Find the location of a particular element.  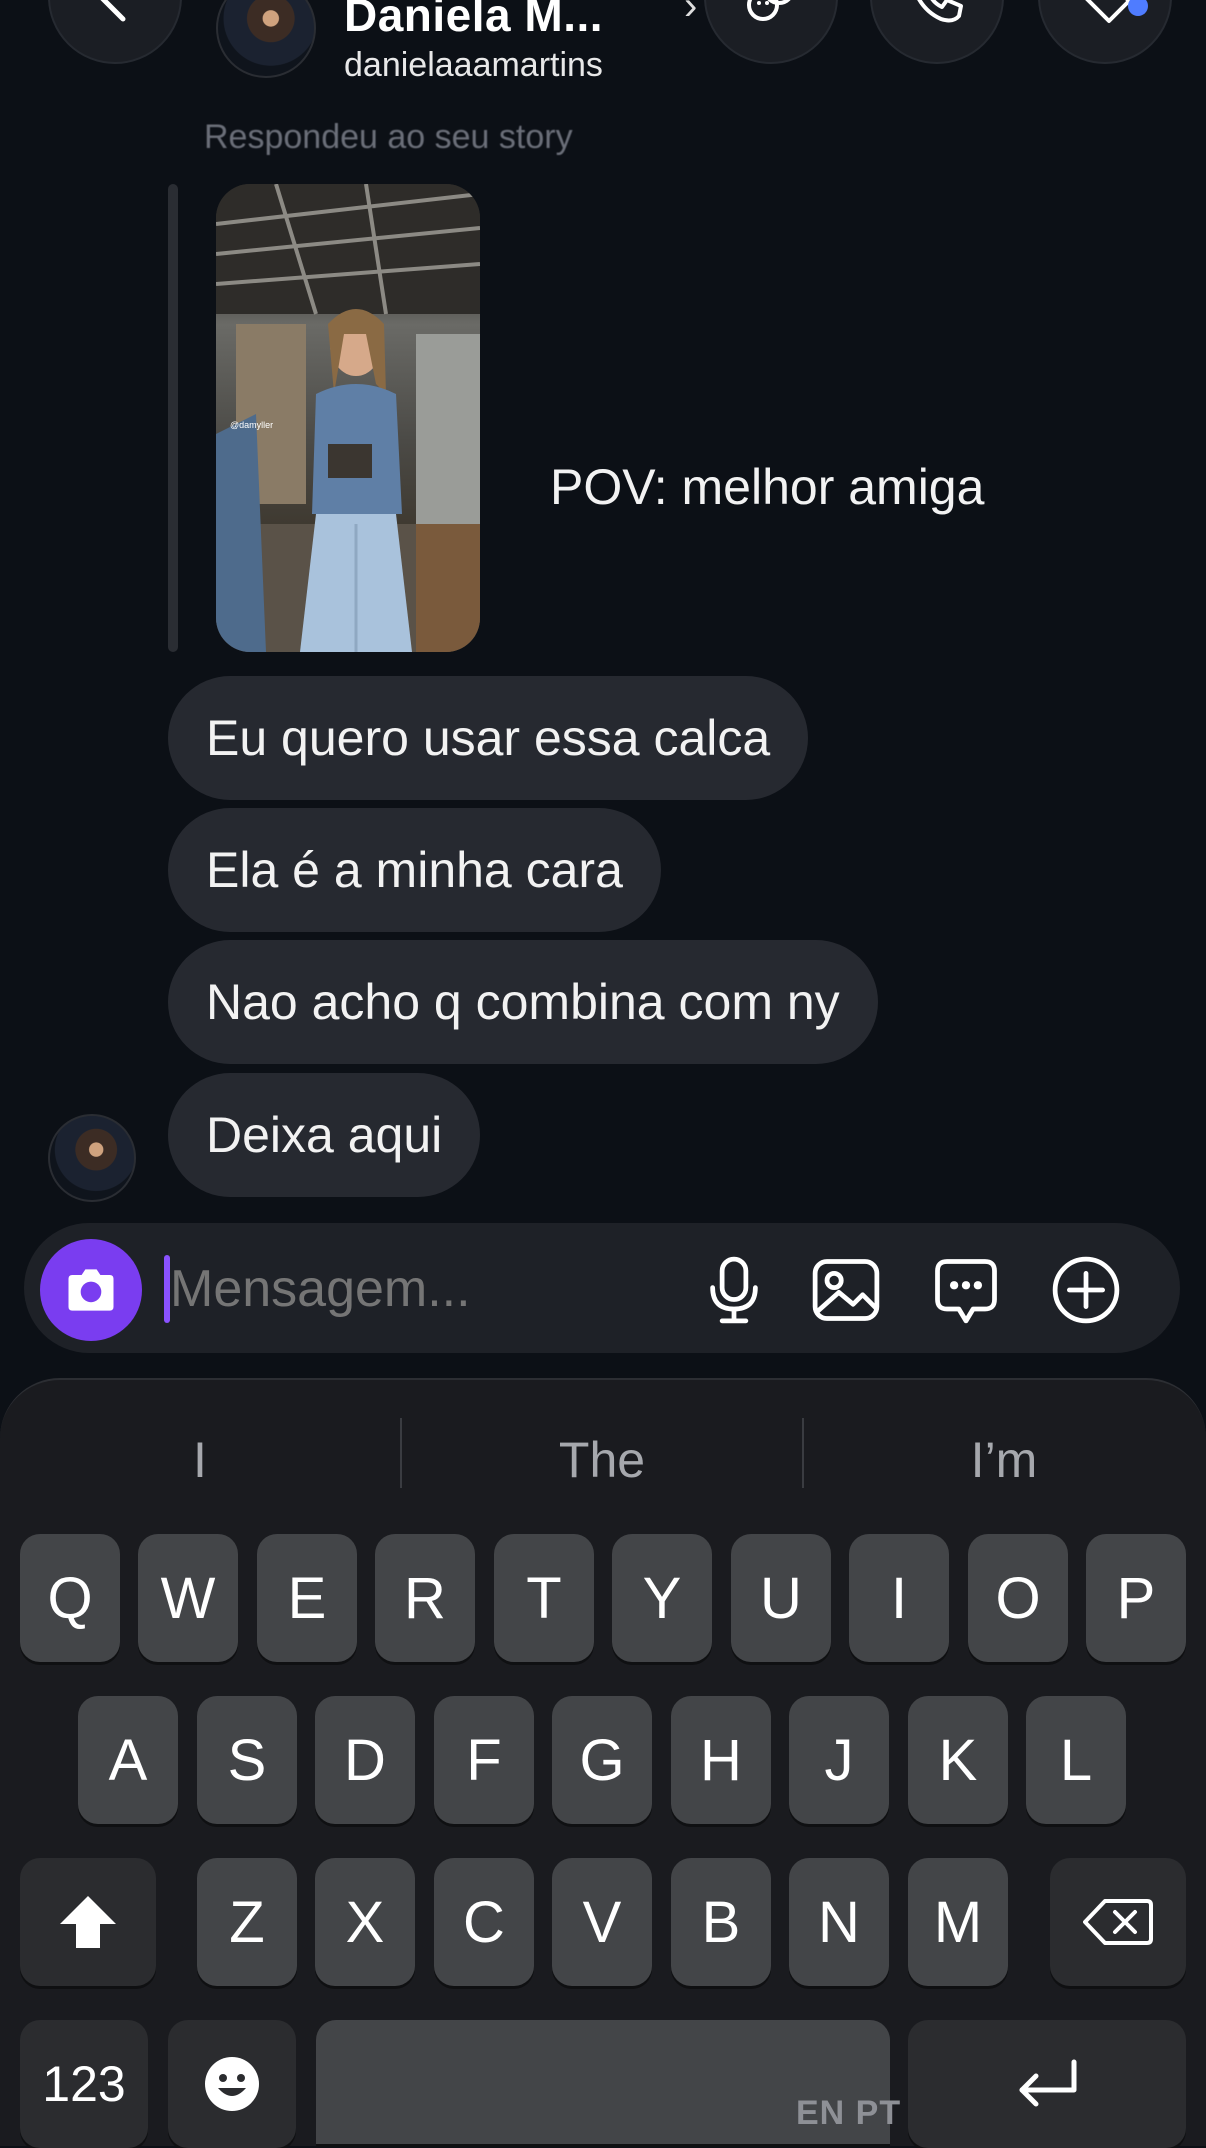

message-bubble: Nao acho q combina com ny is located at coordinates (523, 1002).